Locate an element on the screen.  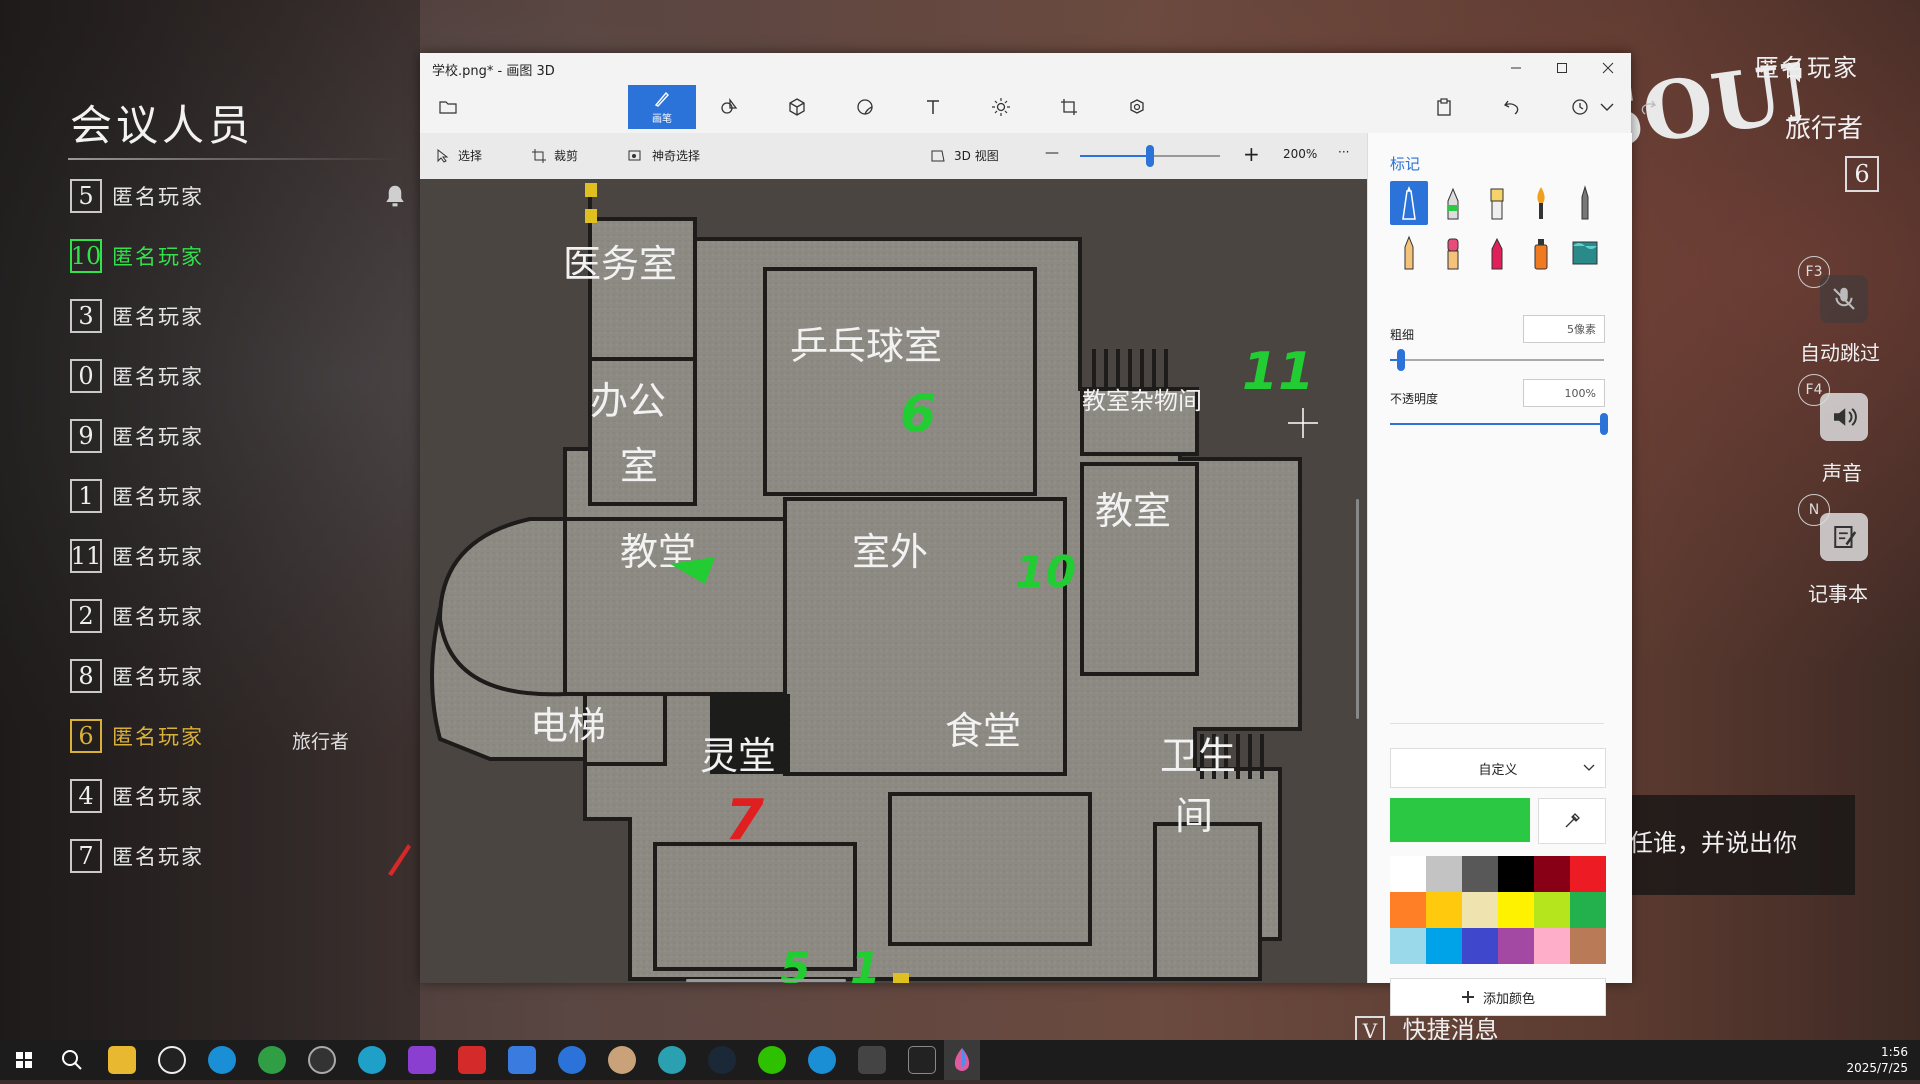
browser-icon is located at coordinates (222, 1060).